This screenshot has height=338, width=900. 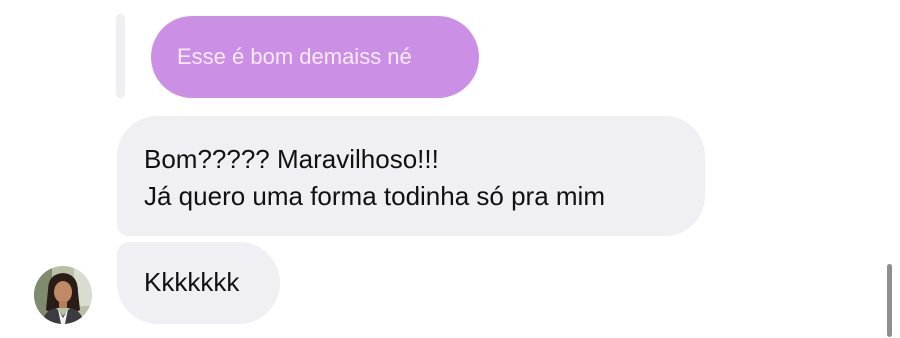 What do you see at coordinates (192, 282) in the screenshot?
I see `message-text-line: Kkkkkkk` at bounding box center [192, 282].